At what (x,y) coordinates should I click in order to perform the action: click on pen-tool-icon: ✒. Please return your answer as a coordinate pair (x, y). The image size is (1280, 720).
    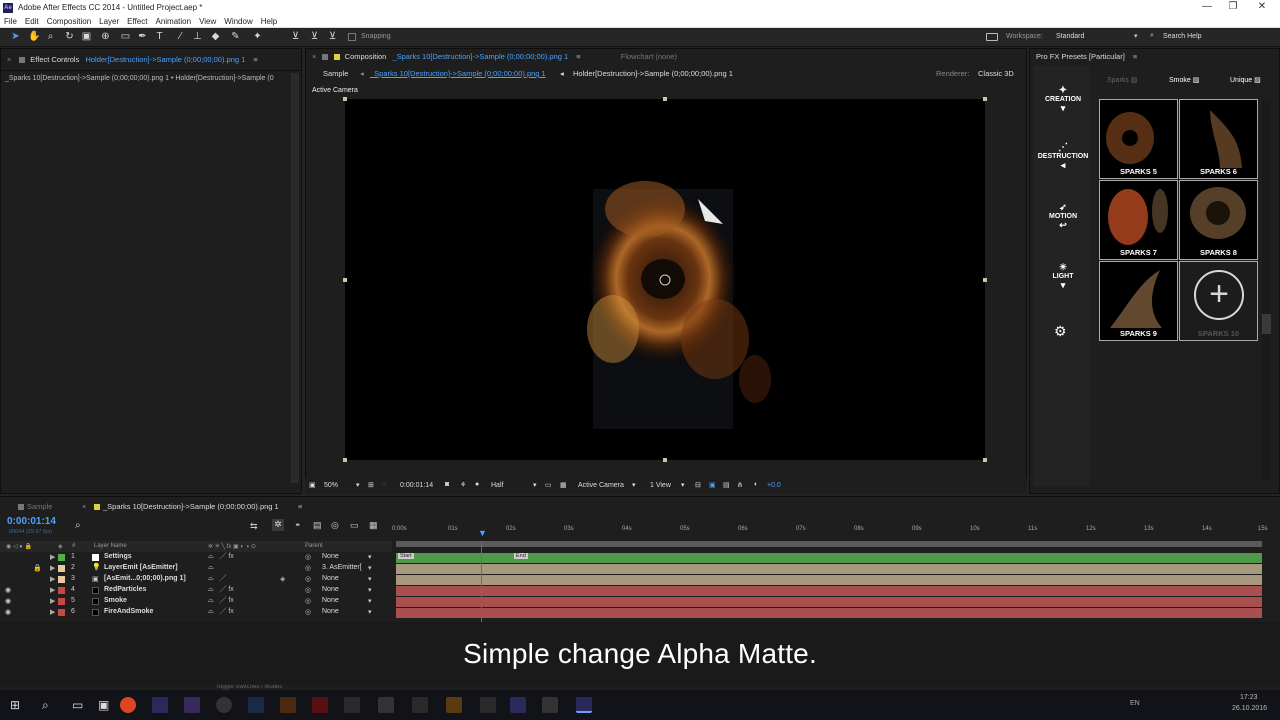
    Looking at the image, I should click on (142, 37).